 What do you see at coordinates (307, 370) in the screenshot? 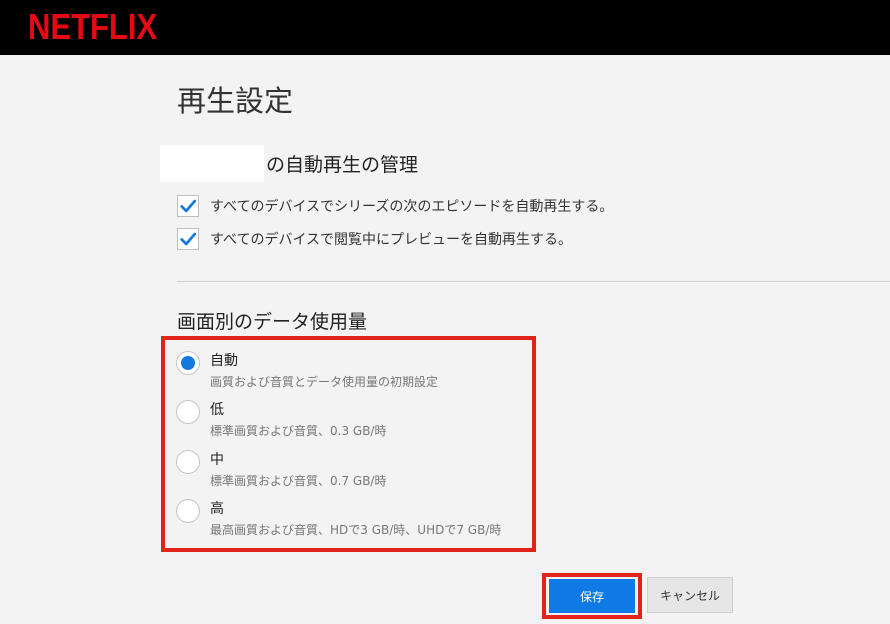
I see `data-usage-option-auto: 自動 画質および音質とデータ使用量の初期設定` at bounding box center [307, 370].